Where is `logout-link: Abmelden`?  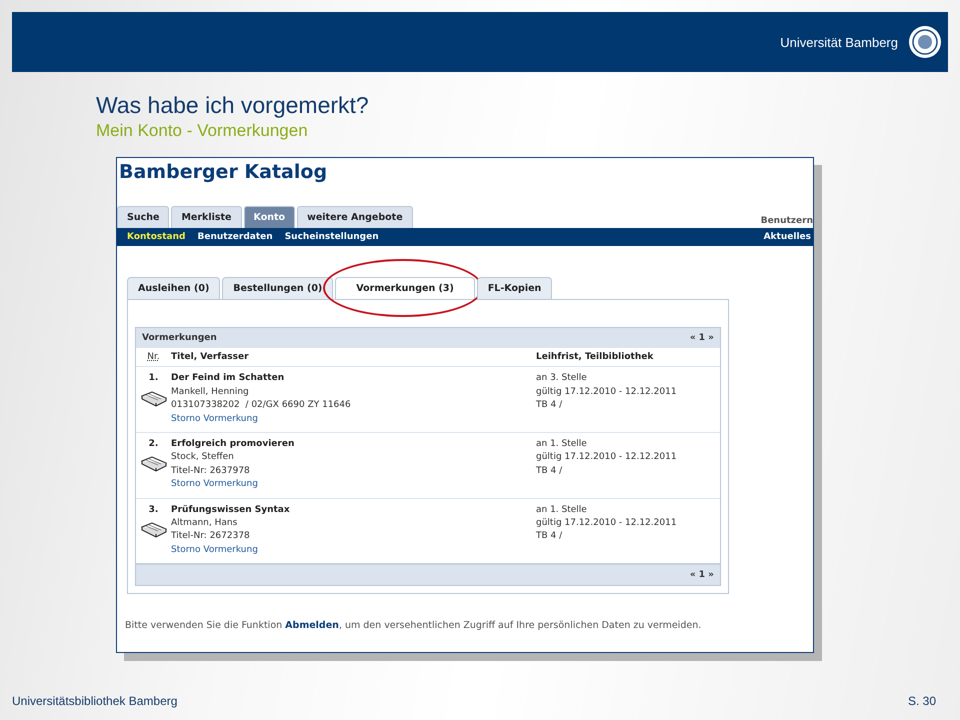
logout-link: Abmelden is located at coordinates (312, 626).